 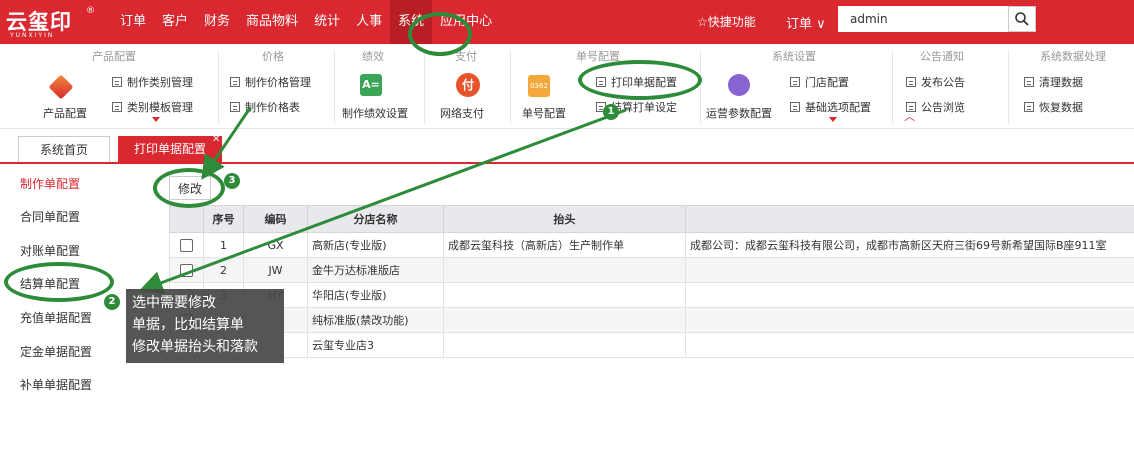 I want to click on clean-data-label: 清理数据, so click(x=1061, y=82).